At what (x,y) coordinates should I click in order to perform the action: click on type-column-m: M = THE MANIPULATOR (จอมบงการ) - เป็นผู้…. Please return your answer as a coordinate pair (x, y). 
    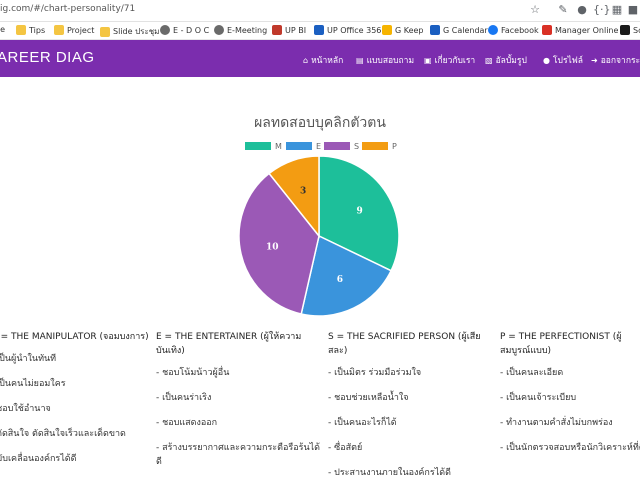
    Looking at the image, I should click on (77, 403).